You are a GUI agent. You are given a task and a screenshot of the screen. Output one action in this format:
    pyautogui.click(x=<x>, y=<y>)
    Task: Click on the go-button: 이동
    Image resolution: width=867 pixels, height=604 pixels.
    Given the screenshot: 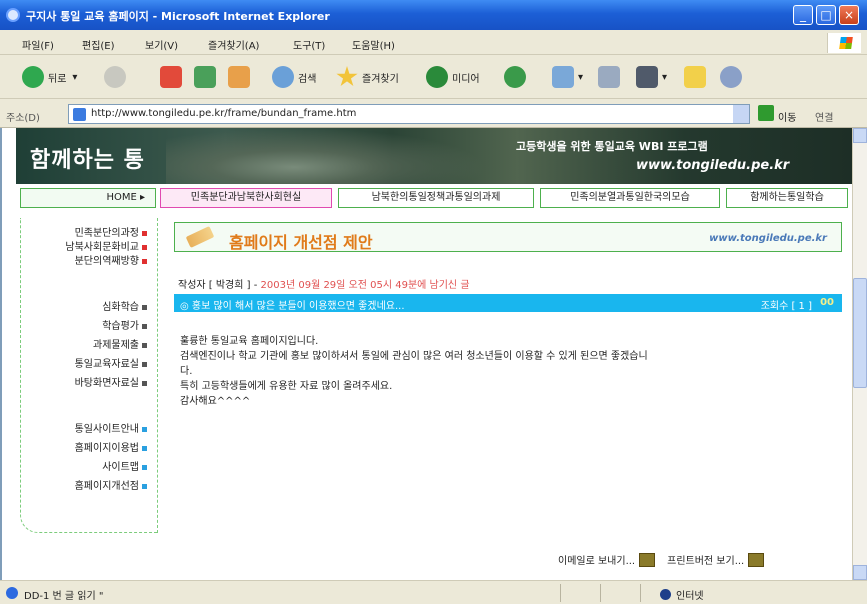 What is the action you would take?
    pyautogui.click(x=787, y=116)
    